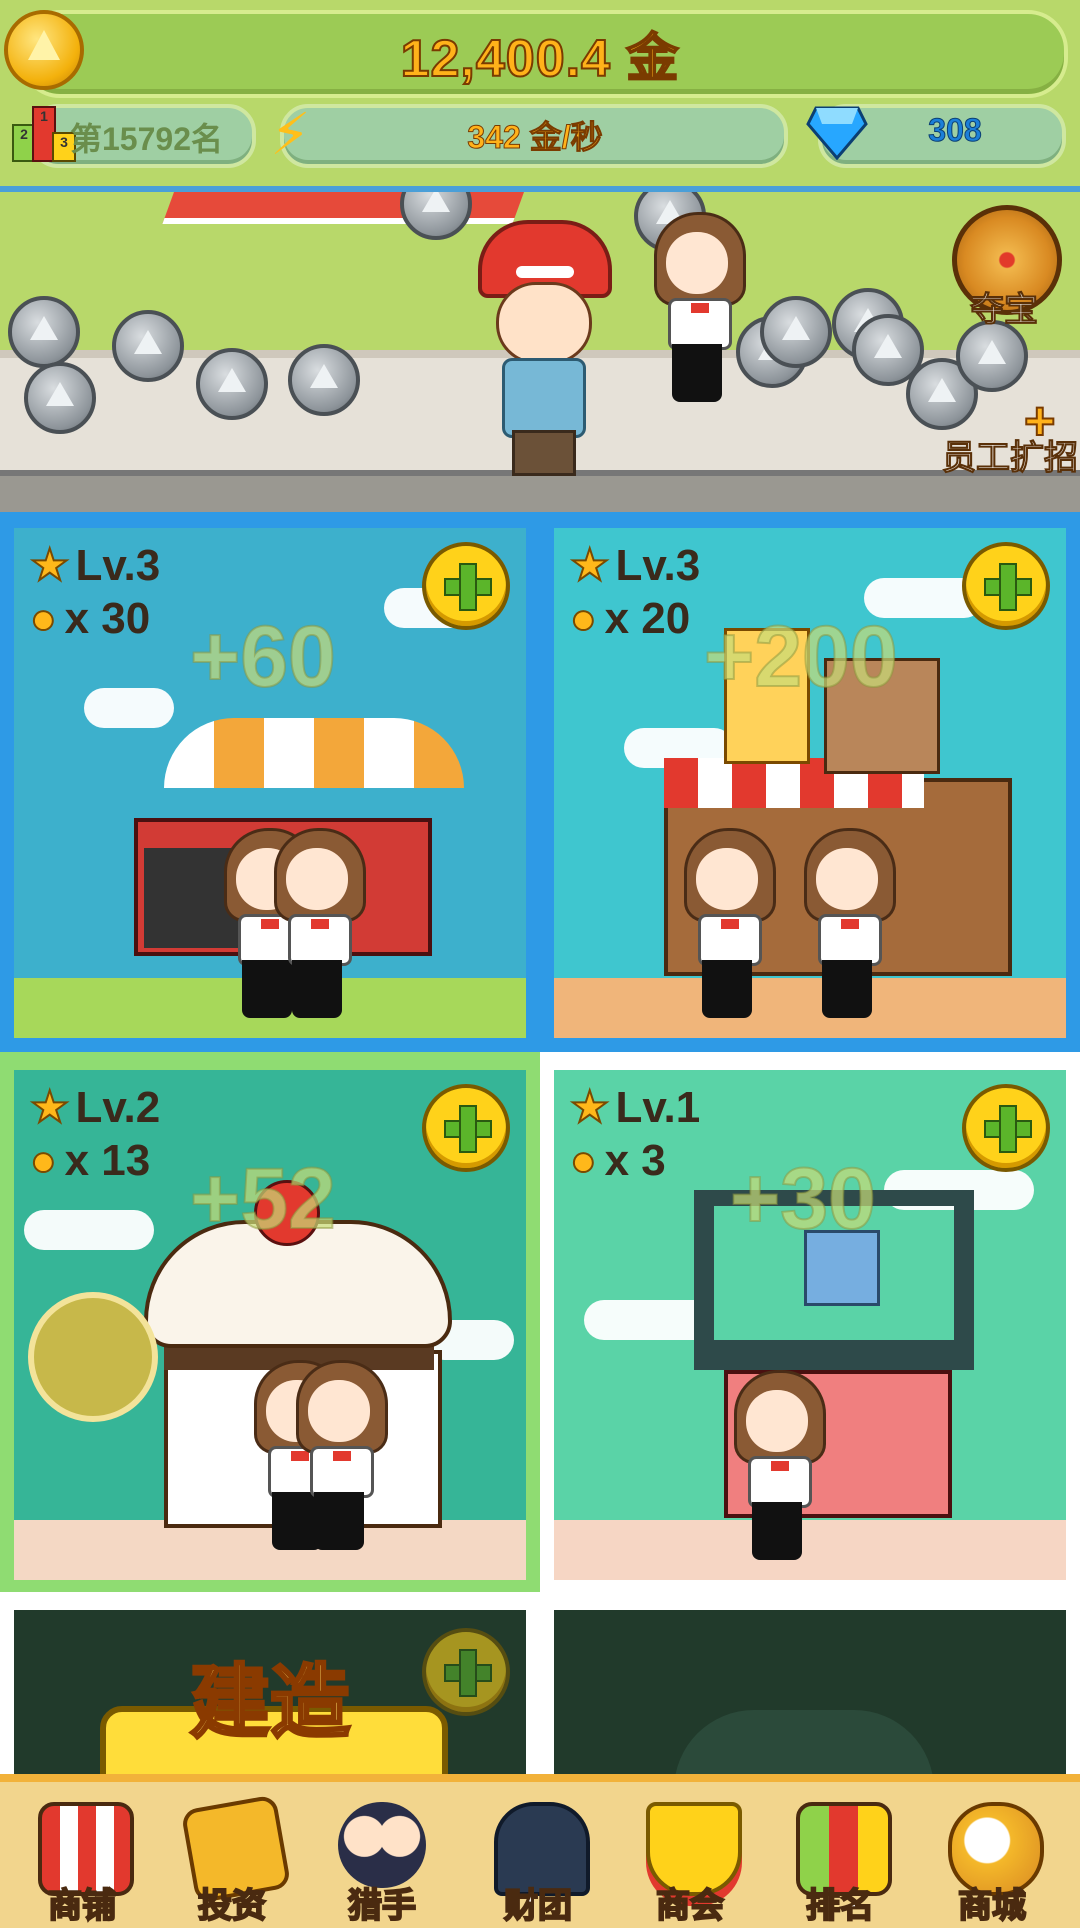 The width and height of the screenshot is (1080, 1928). I want to click on income-rate: 342 金/秒, so click(535, 137).